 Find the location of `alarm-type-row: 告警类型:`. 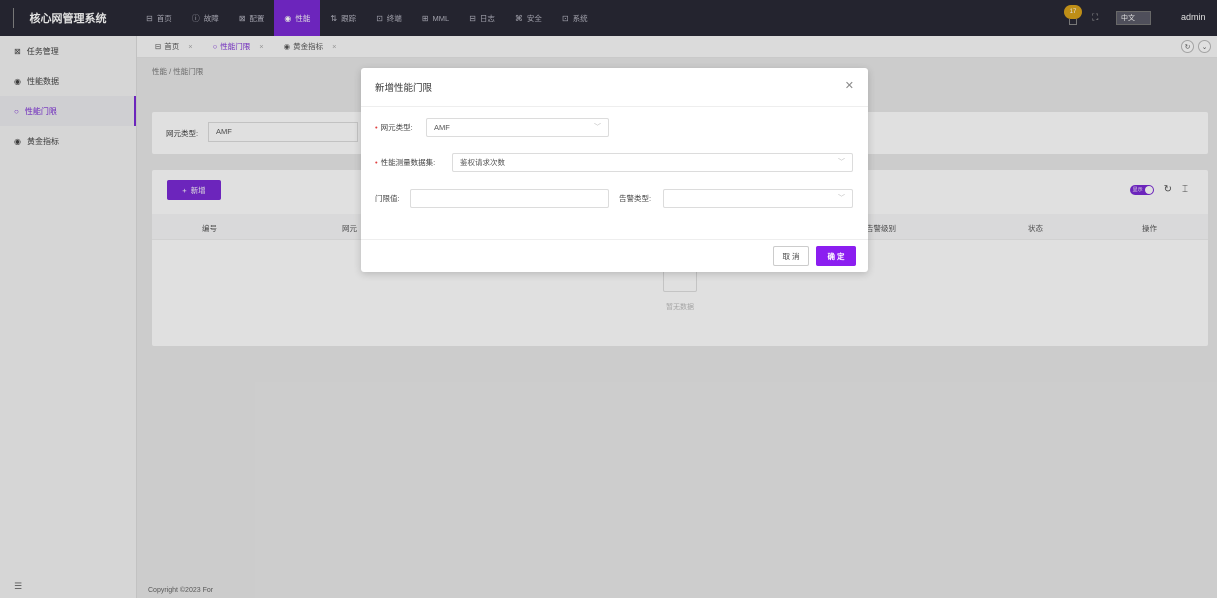

alarm-type-row: 告警类型: is located at coordinates (635, 198).